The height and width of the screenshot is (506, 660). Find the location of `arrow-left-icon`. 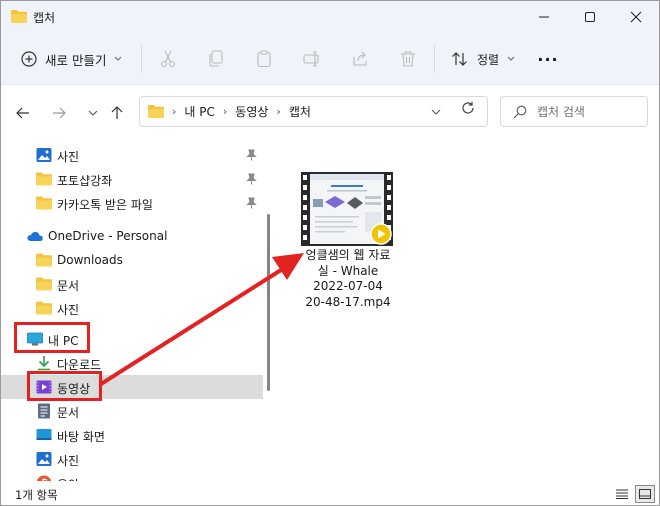

arrow-left-icon is located at coordinates (22, 113).